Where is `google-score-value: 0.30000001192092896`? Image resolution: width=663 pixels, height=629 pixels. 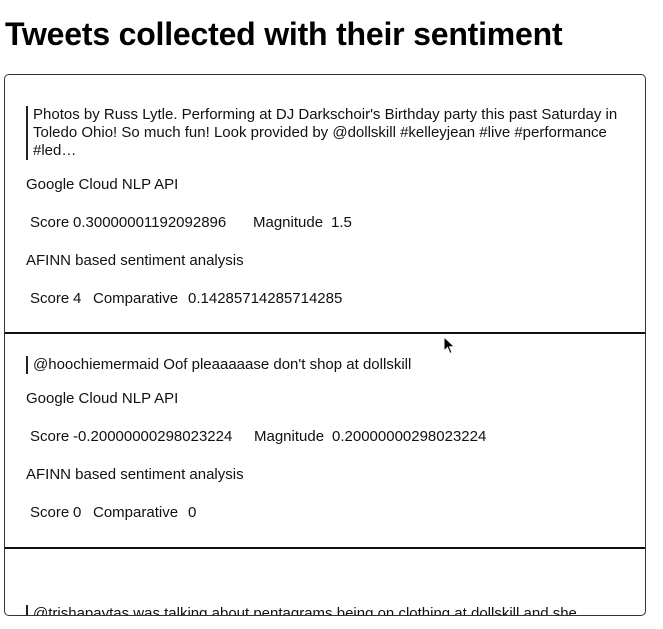
google-score-value: 0.30000001192092896 is located at coordinates (150, 222).